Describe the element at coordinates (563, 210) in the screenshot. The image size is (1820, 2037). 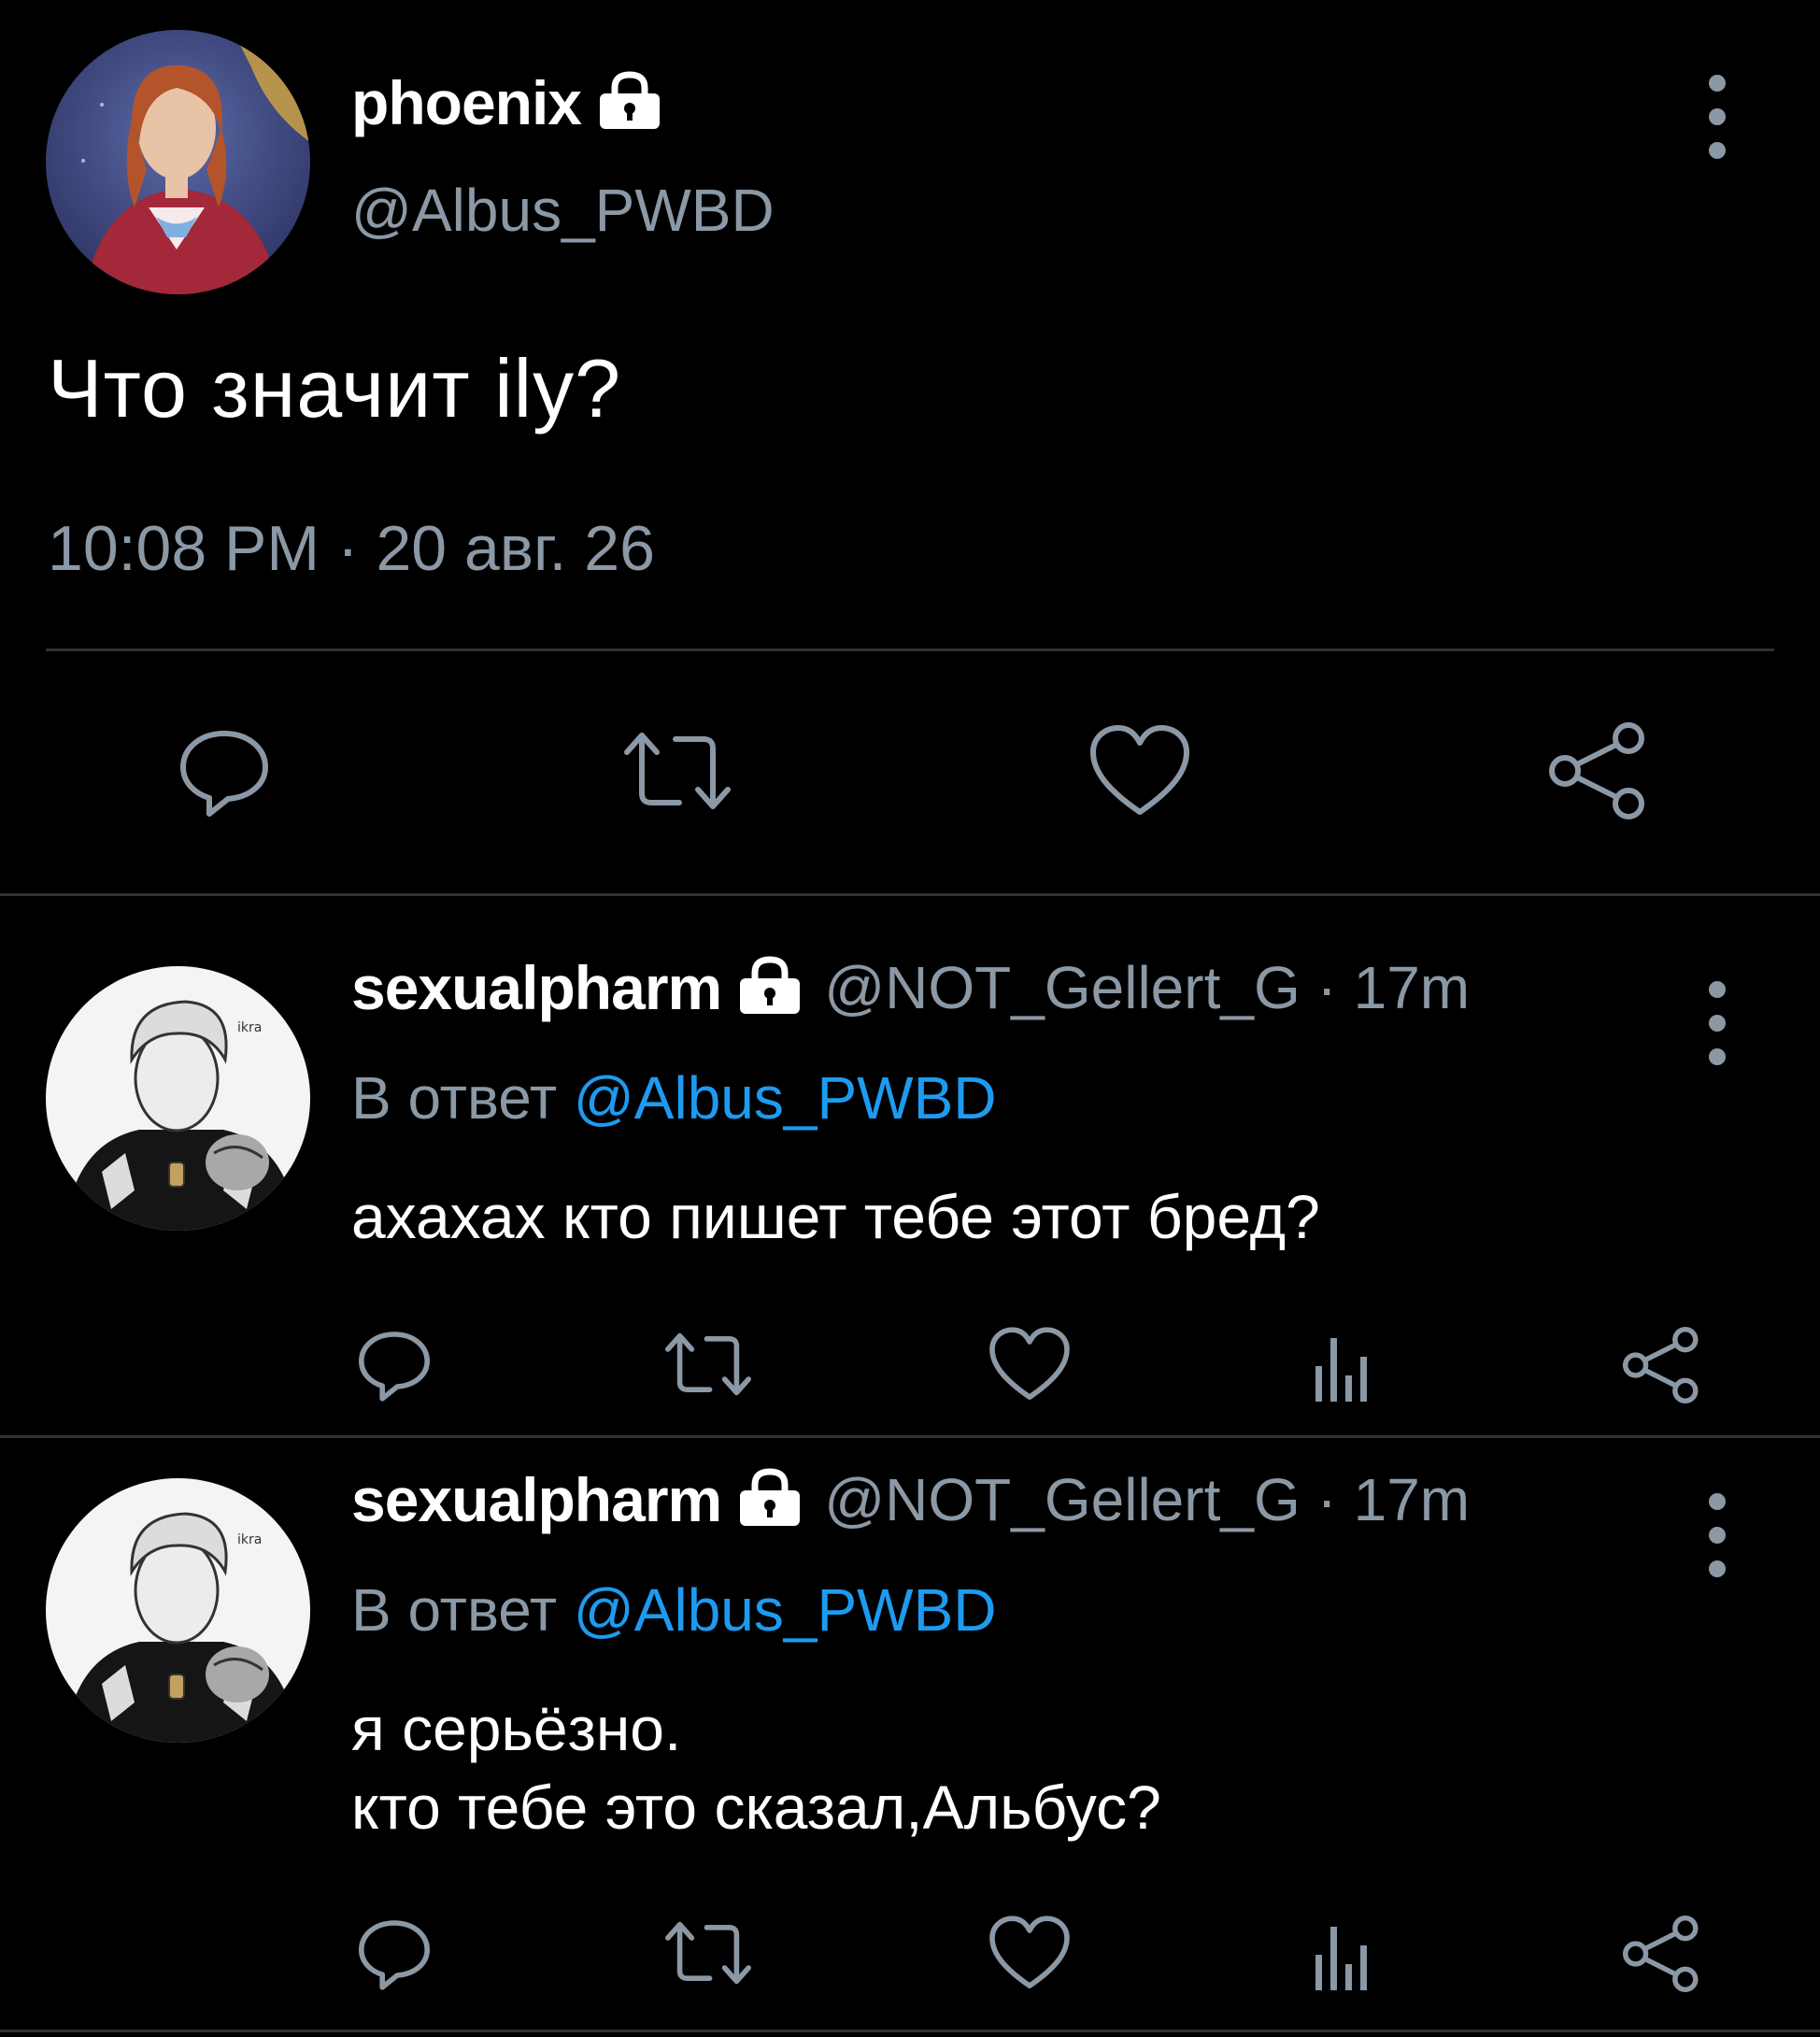
I see `handle: @Albus_PWBD` at that location.